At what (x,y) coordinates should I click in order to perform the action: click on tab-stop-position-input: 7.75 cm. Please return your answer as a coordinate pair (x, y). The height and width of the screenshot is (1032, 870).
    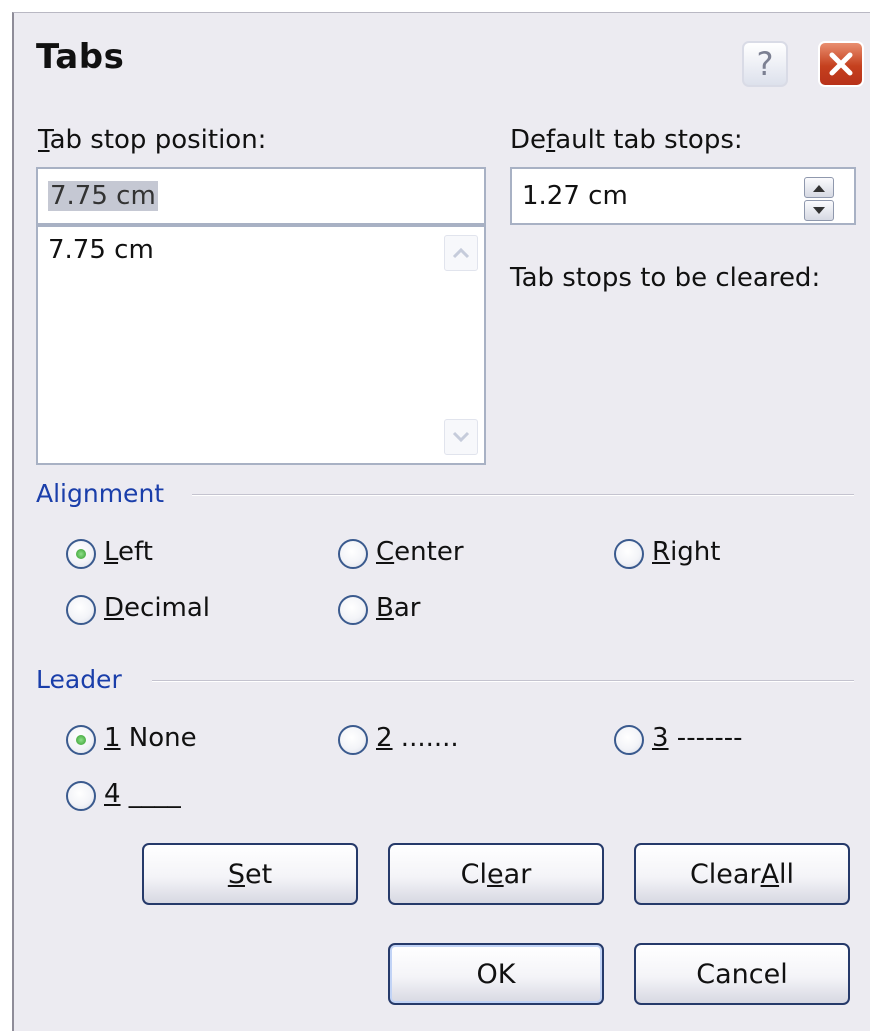
    Looking at the image, I should click on (261, 196).